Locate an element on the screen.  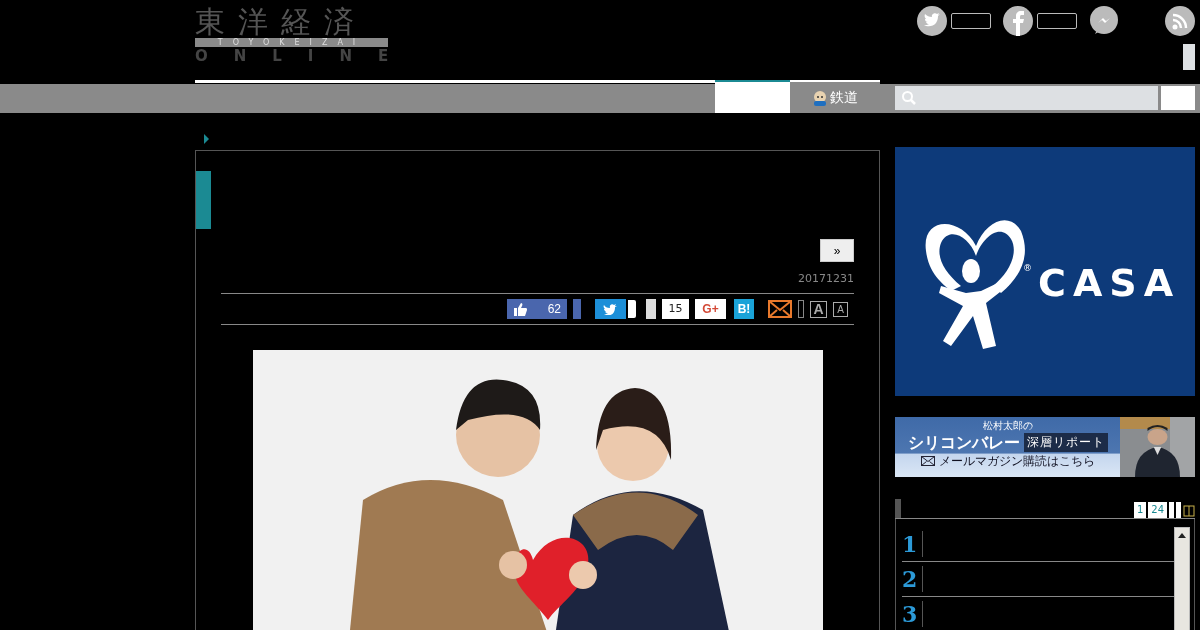
logo-subtitle: TOYOKEIZAI is located at coordinates (291, 42).